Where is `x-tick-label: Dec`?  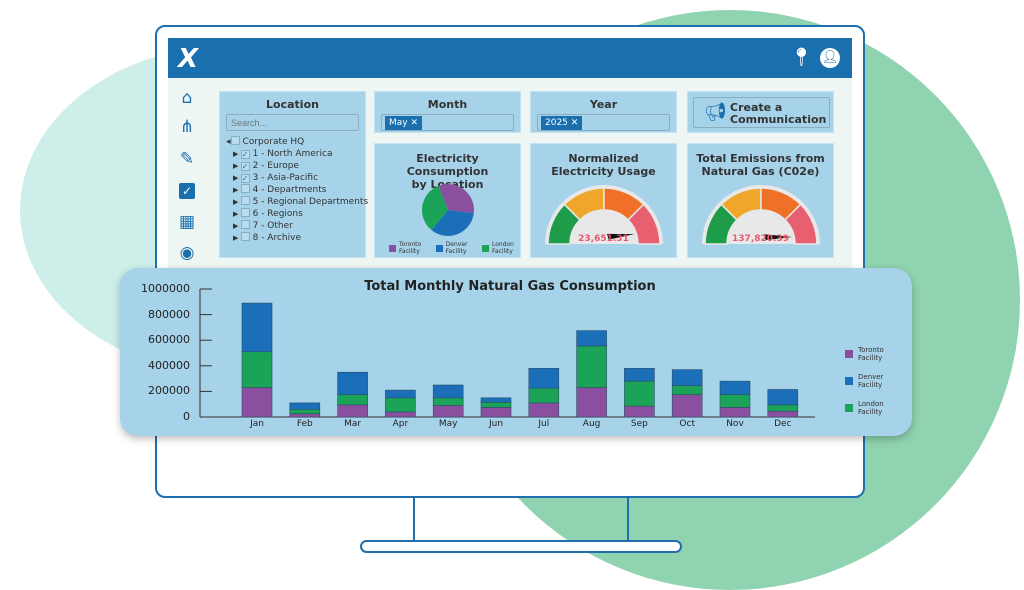
x-tick-label: Dec is located at coordinates (783, 424).